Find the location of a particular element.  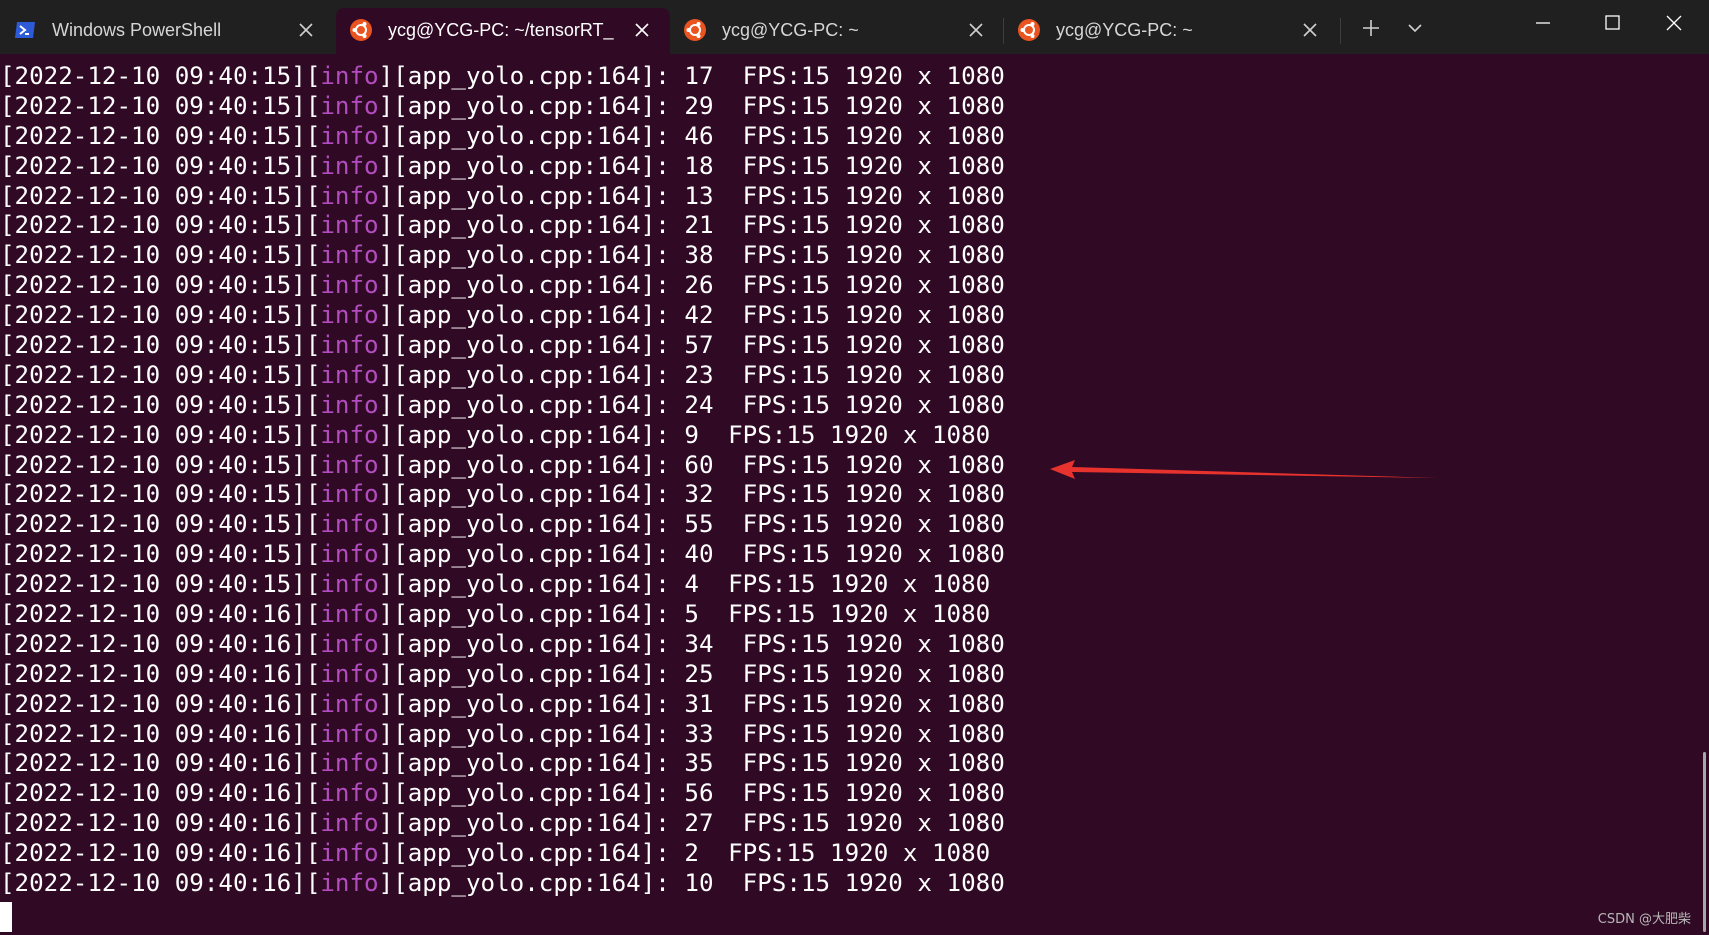

log-message: 25 FPS:15 1920 x 1080 is located at coordinates (837, 673).